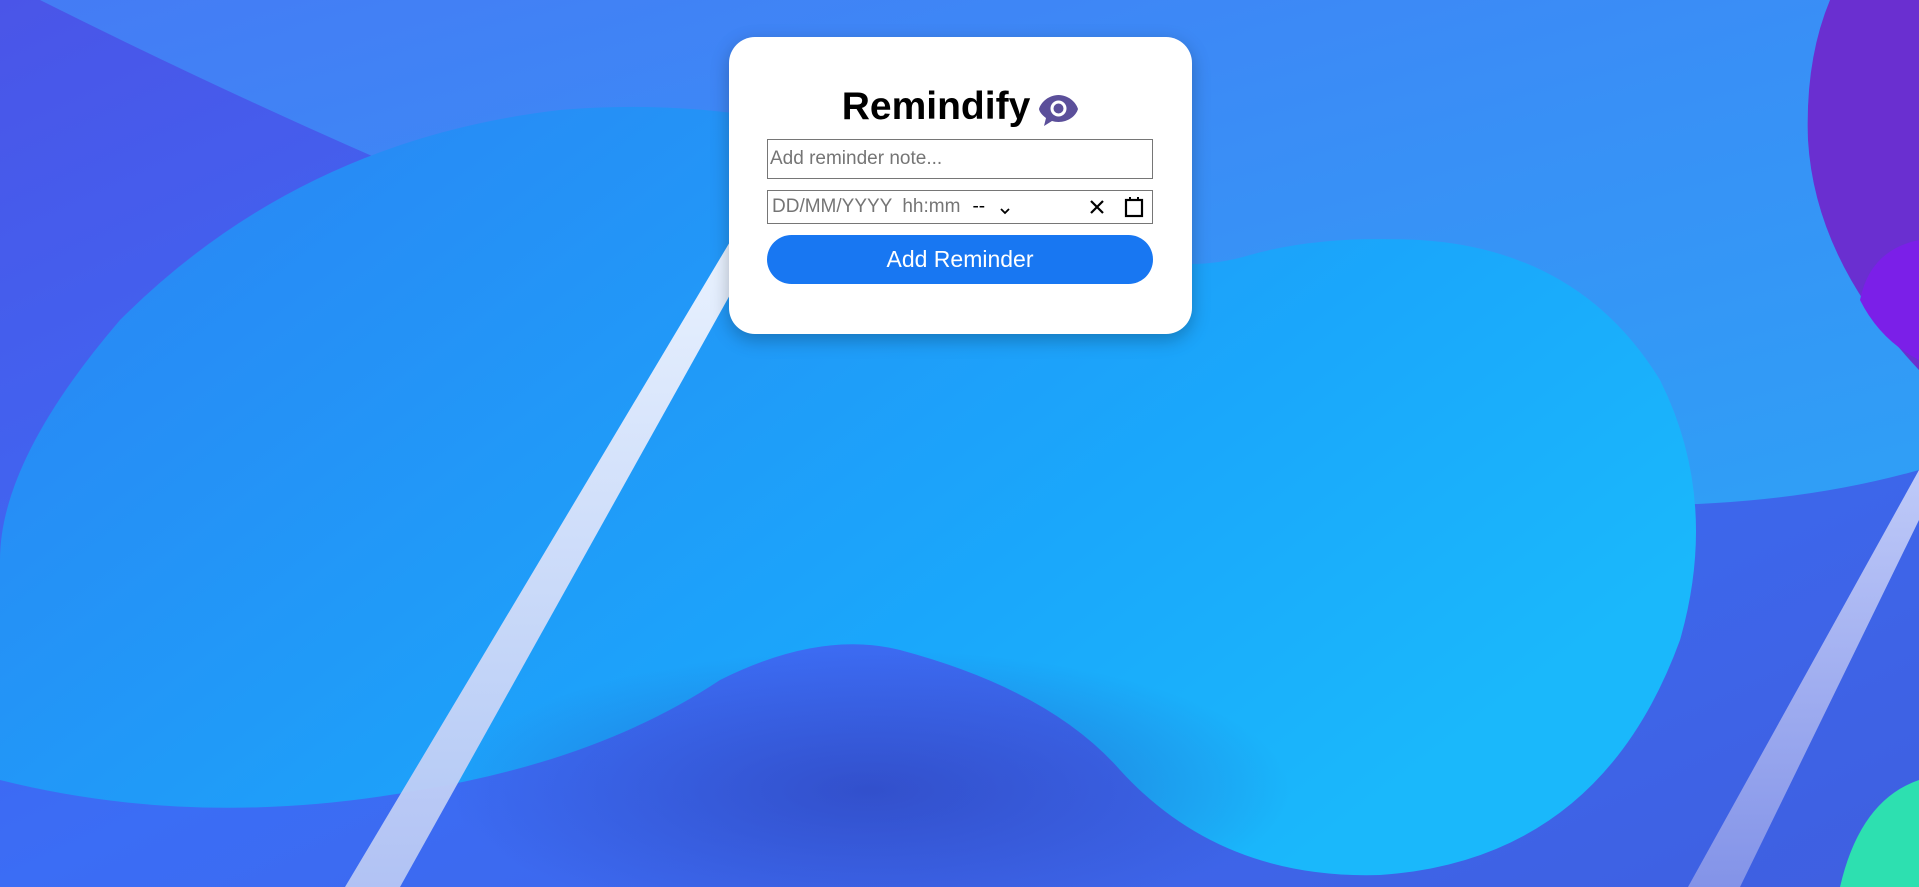 This screenshot has width=1919, height=887. Describe the element at coordinates (960, 185) in the screenshot. I see `reminder-card: Remindify DD/MM/YYYY hh:mm -- Add R` at that location.